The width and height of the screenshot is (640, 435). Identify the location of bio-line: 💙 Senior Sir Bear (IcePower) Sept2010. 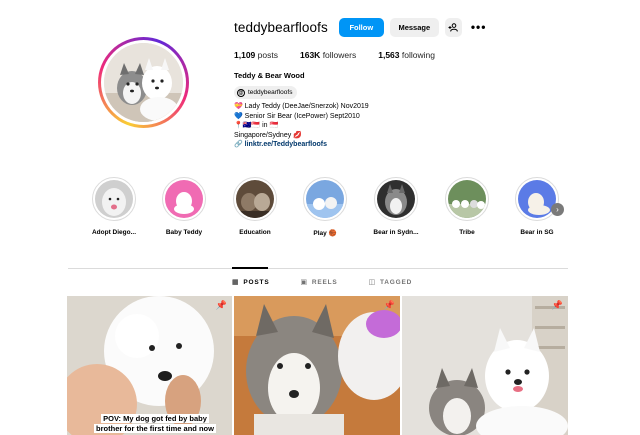
(297, 116).